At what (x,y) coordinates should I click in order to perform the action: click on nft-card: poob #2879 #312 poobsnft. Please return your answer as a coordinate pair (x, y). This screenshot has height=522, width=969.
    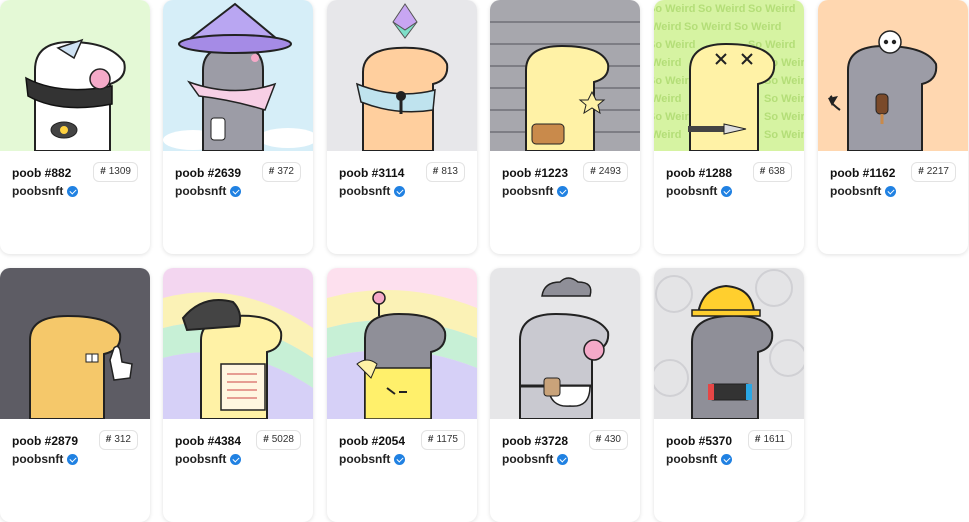
    Looking at the image, I should click on (75, 395).